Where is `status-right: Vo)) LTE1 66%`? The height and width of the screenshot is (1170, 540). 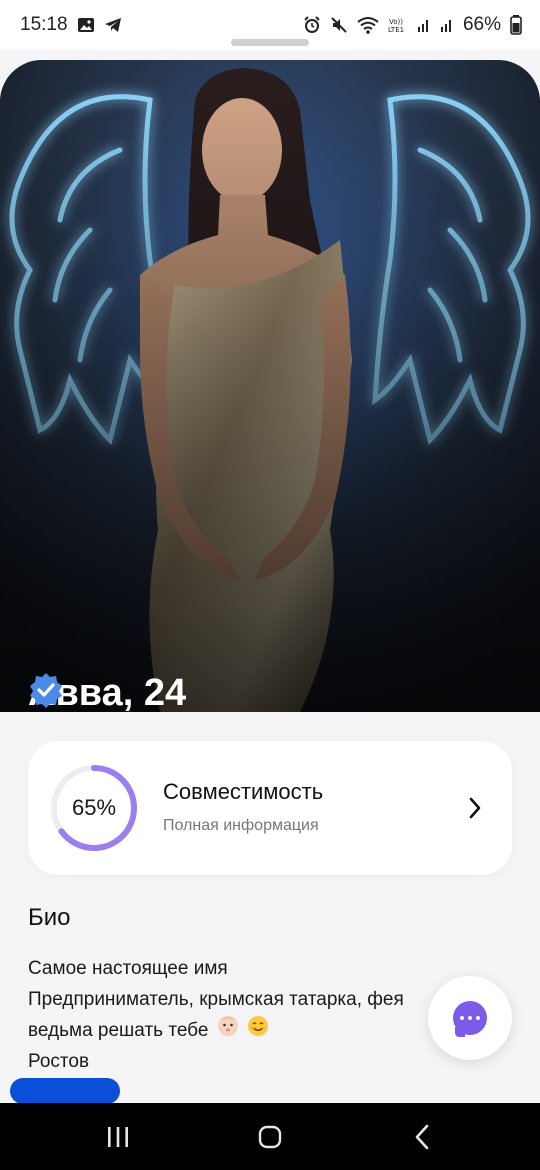
status-right: Vo)) LTE1 66% is located at coordinates (412, 25).